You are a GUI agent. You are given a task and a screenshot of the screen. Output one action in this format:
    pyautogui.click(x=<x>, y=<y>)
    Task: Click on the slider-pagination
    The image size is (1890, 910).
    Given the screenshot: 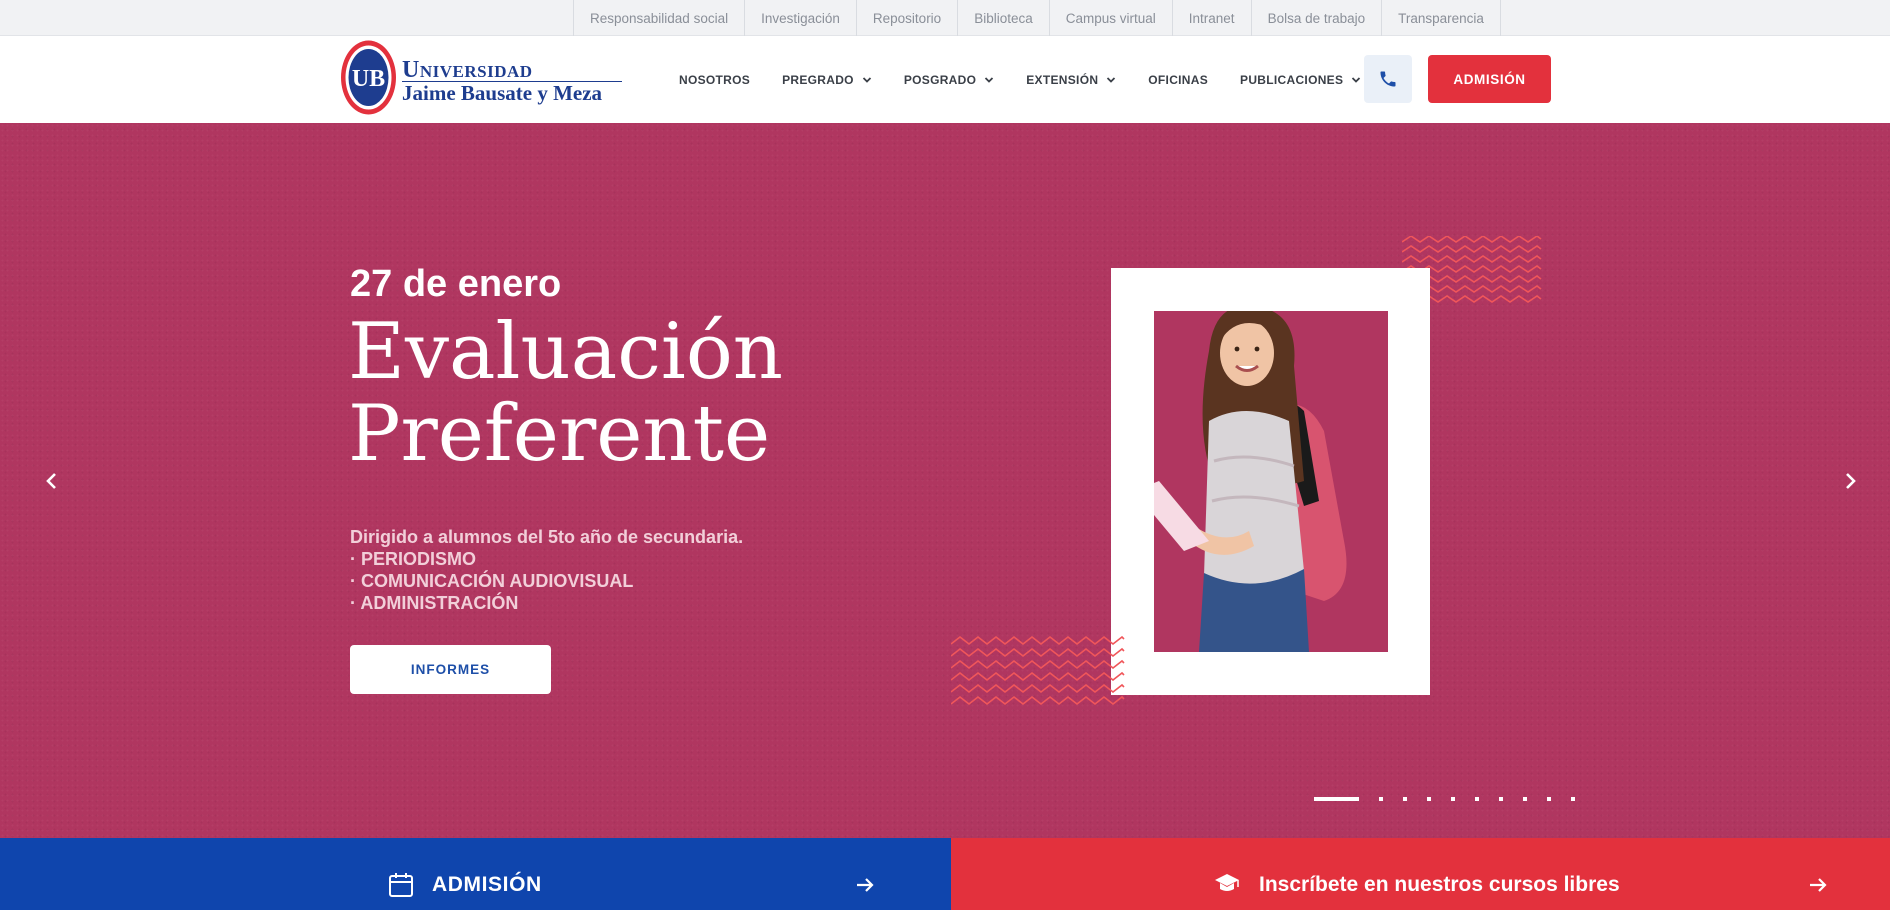 What is the action you would take?
    pyautogui.click(x=1454, y=799)
    